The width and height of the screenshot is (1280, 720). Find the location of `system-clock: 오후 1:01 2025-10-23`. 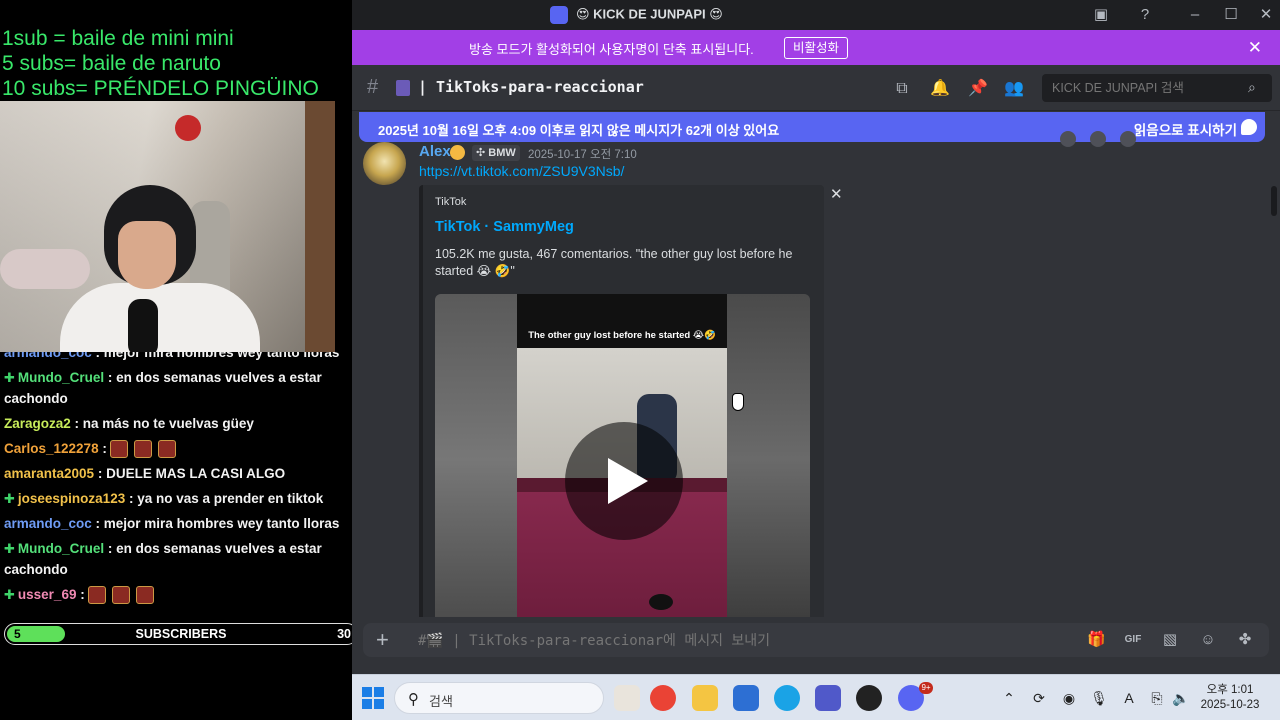

system-clock: 오후 1:01 2025-10-23 is located at coordinates (1230, 698).